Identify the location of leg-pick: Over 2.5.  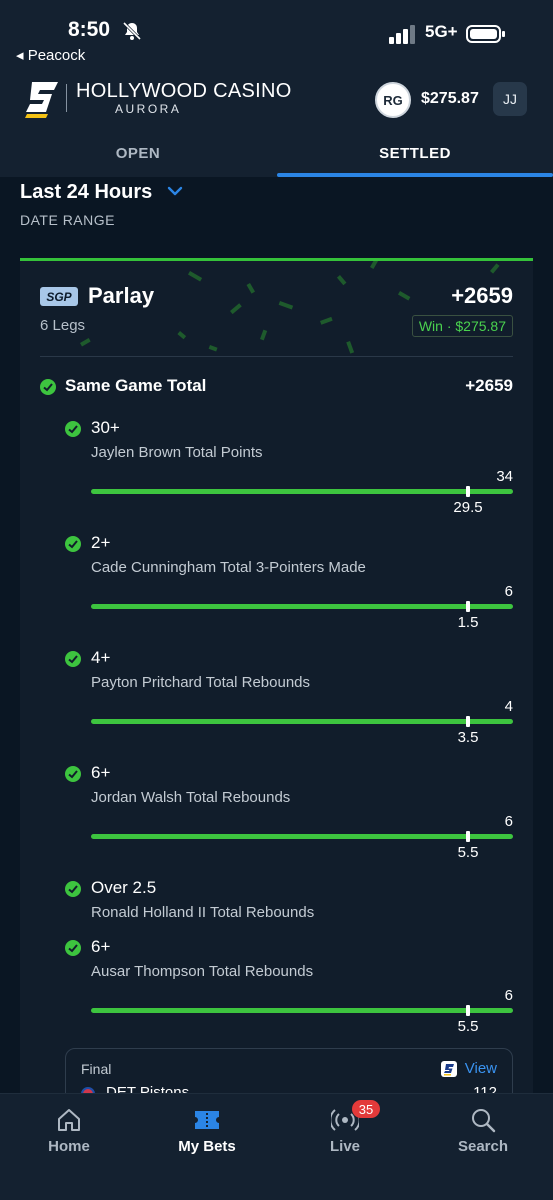
(124, 887).